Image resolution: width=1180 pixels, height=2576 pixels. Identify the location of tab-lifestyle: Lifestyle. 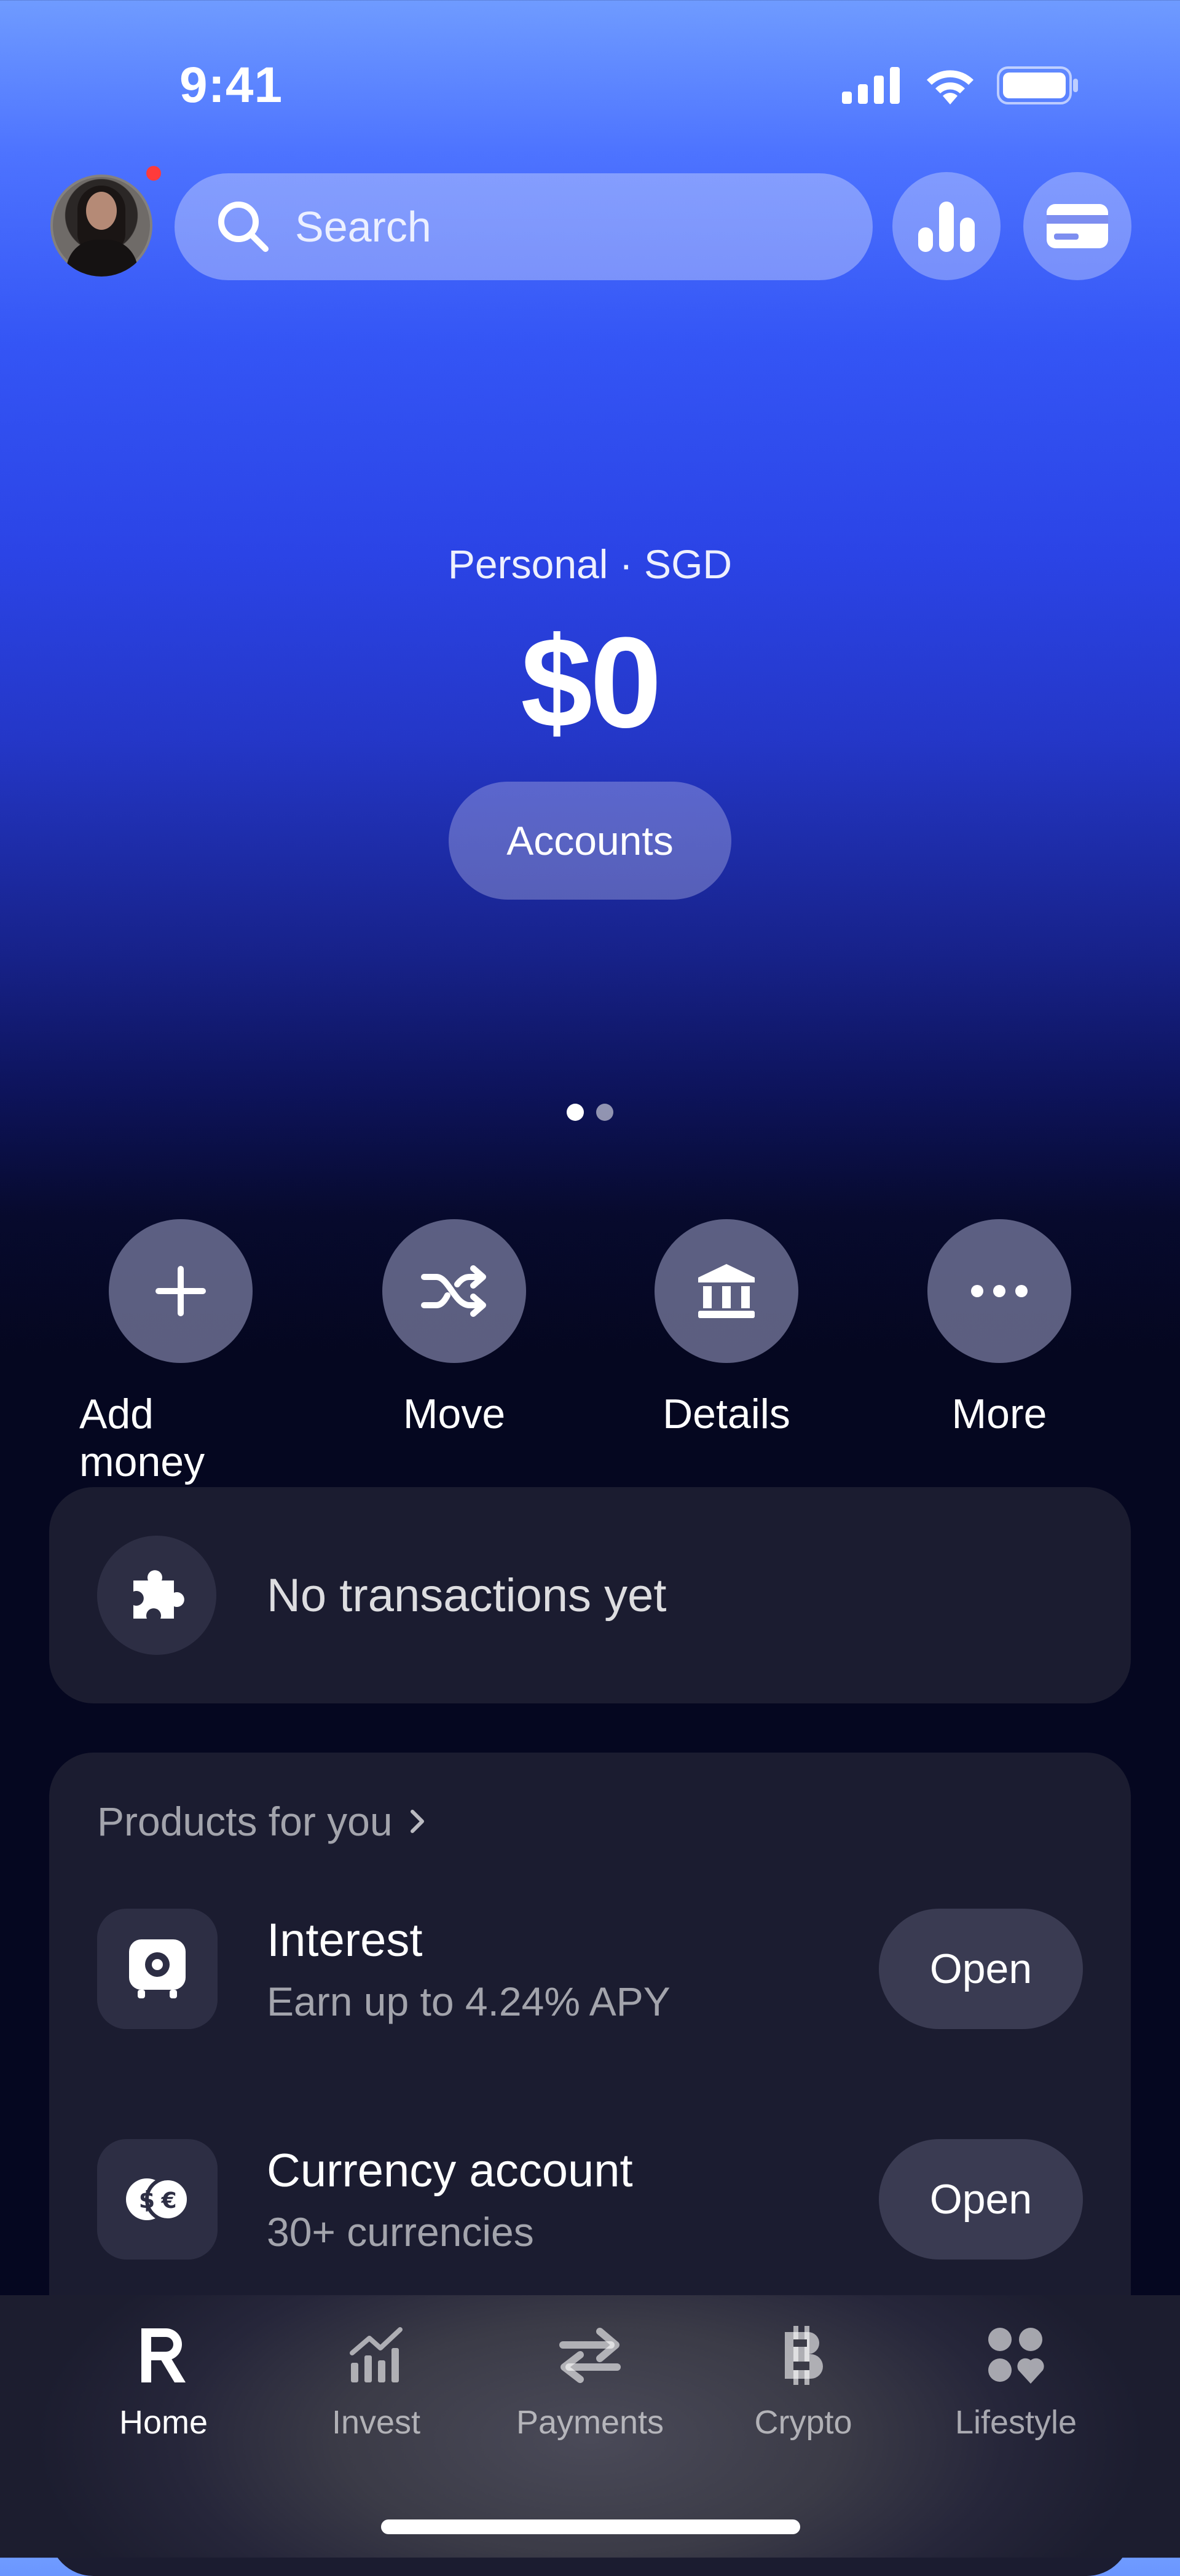
(1016, 2380).